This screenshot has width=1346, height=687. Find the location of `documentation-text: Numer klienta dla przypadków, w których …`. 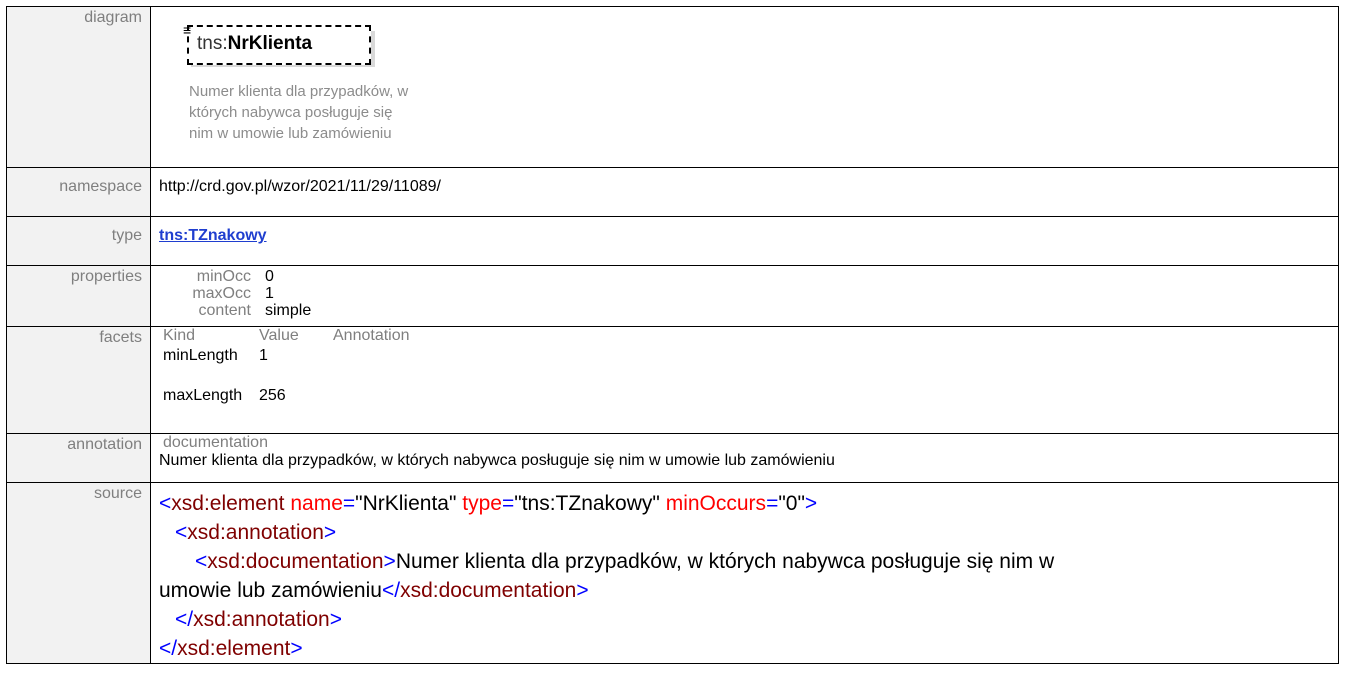

documentation-text: Numer klienta dla przypadków, w których … is located at coordinates (497, 460).